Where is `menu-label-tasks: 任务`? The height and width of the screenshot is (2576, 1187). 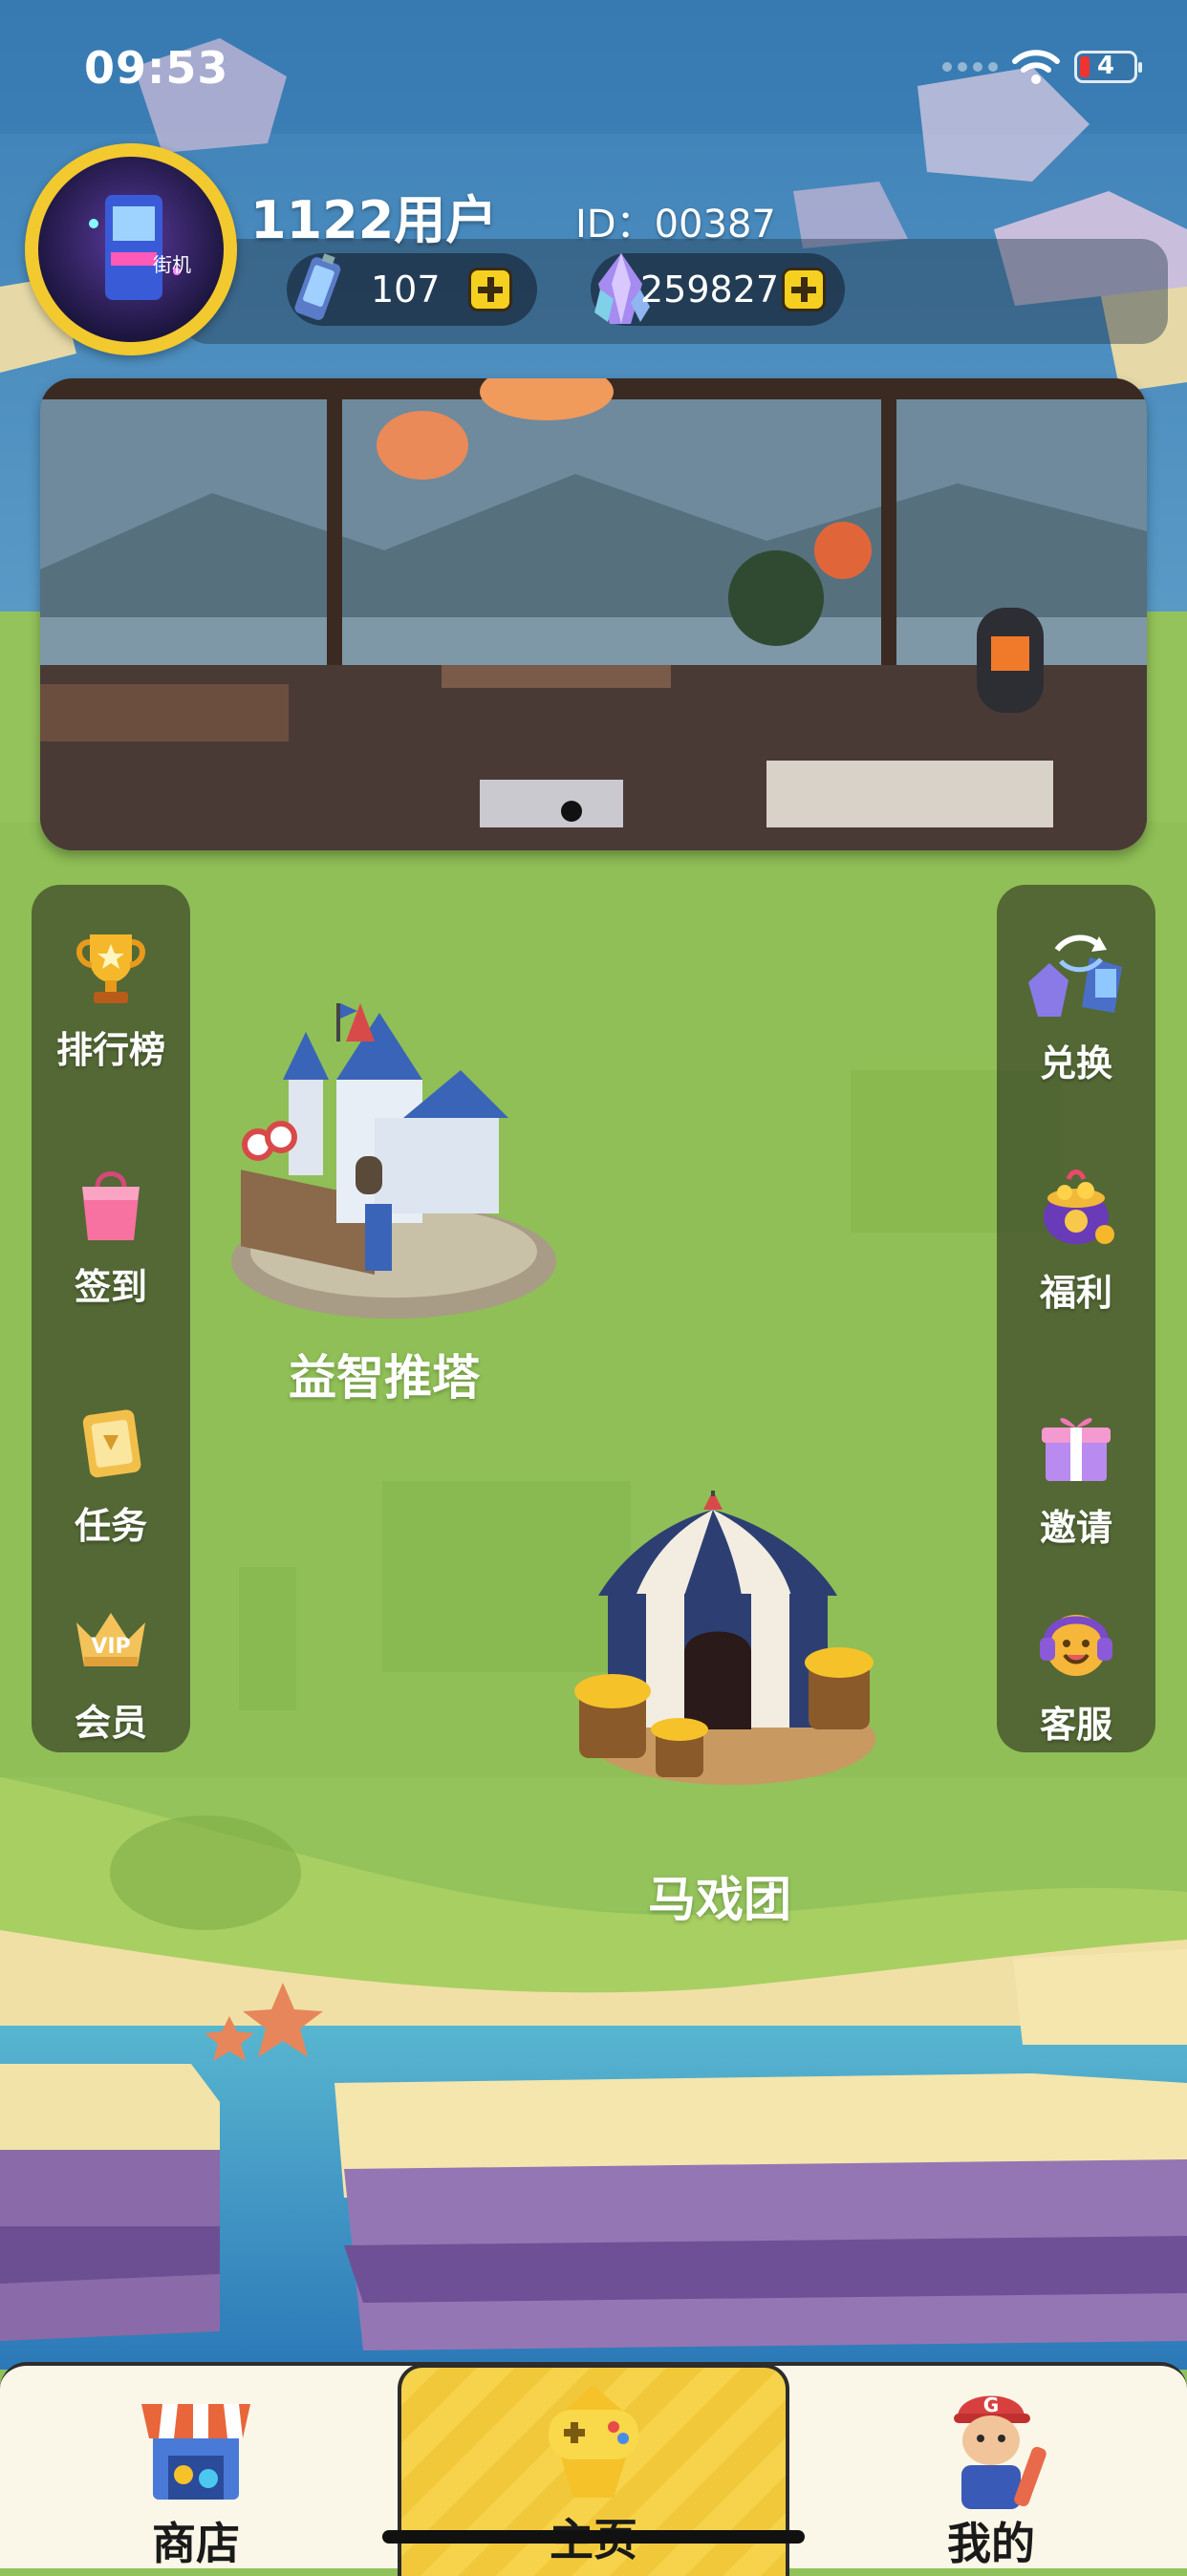 menu-label-tasks: 任务 is located at coordinates (110, 1526).